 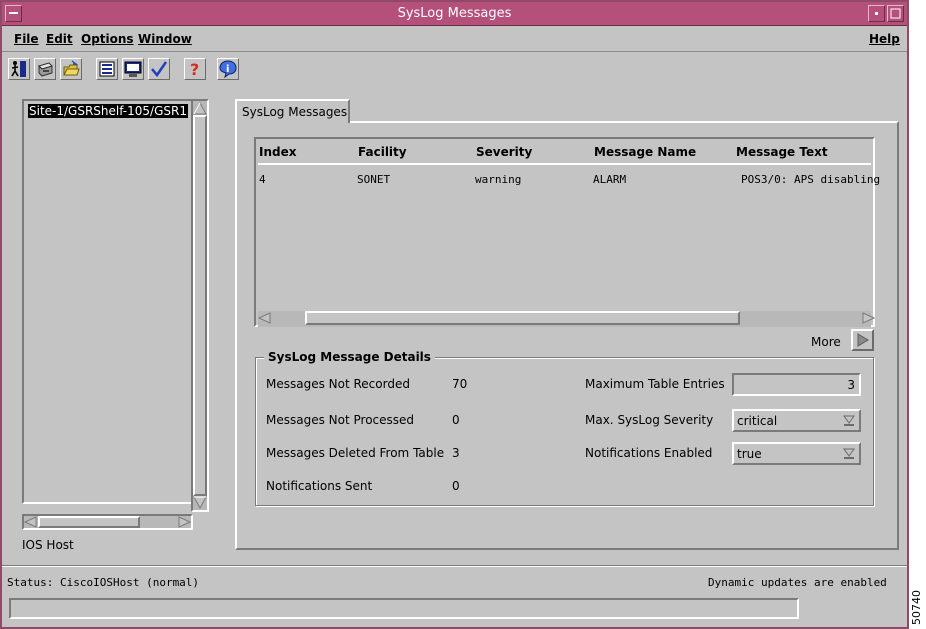 What do you see at coordinates (884, 39) in the screenshot?
I see `menu-help: Help` at bounding box center [884, 39].